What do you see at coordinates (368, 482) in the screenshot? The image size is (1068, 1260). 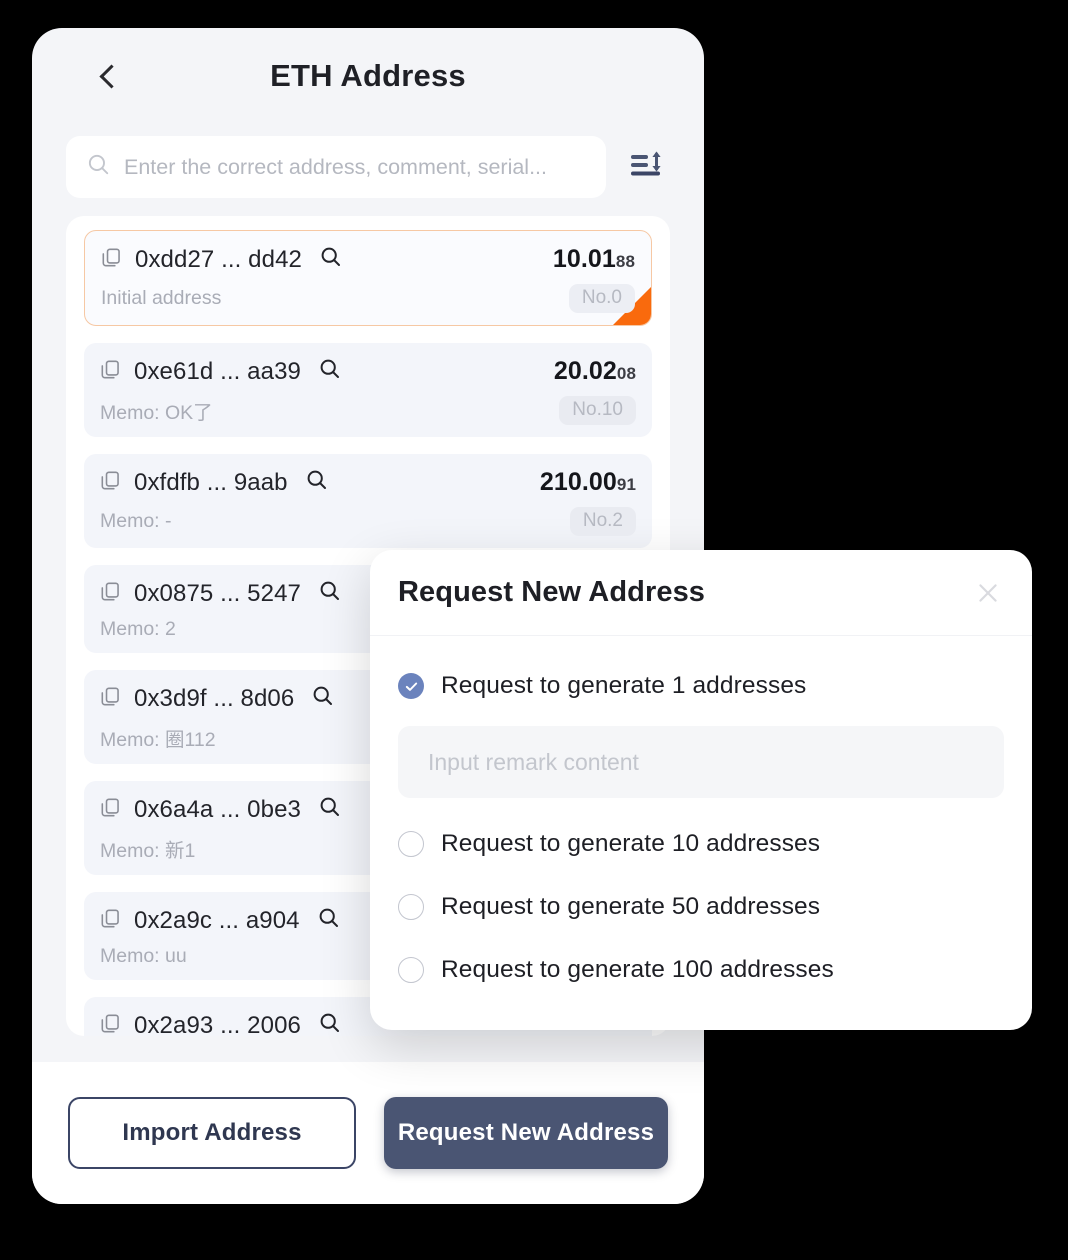 I see `row-top: 0xfdfb ... 9aab 210.0091` at bounding box center [368, 482].